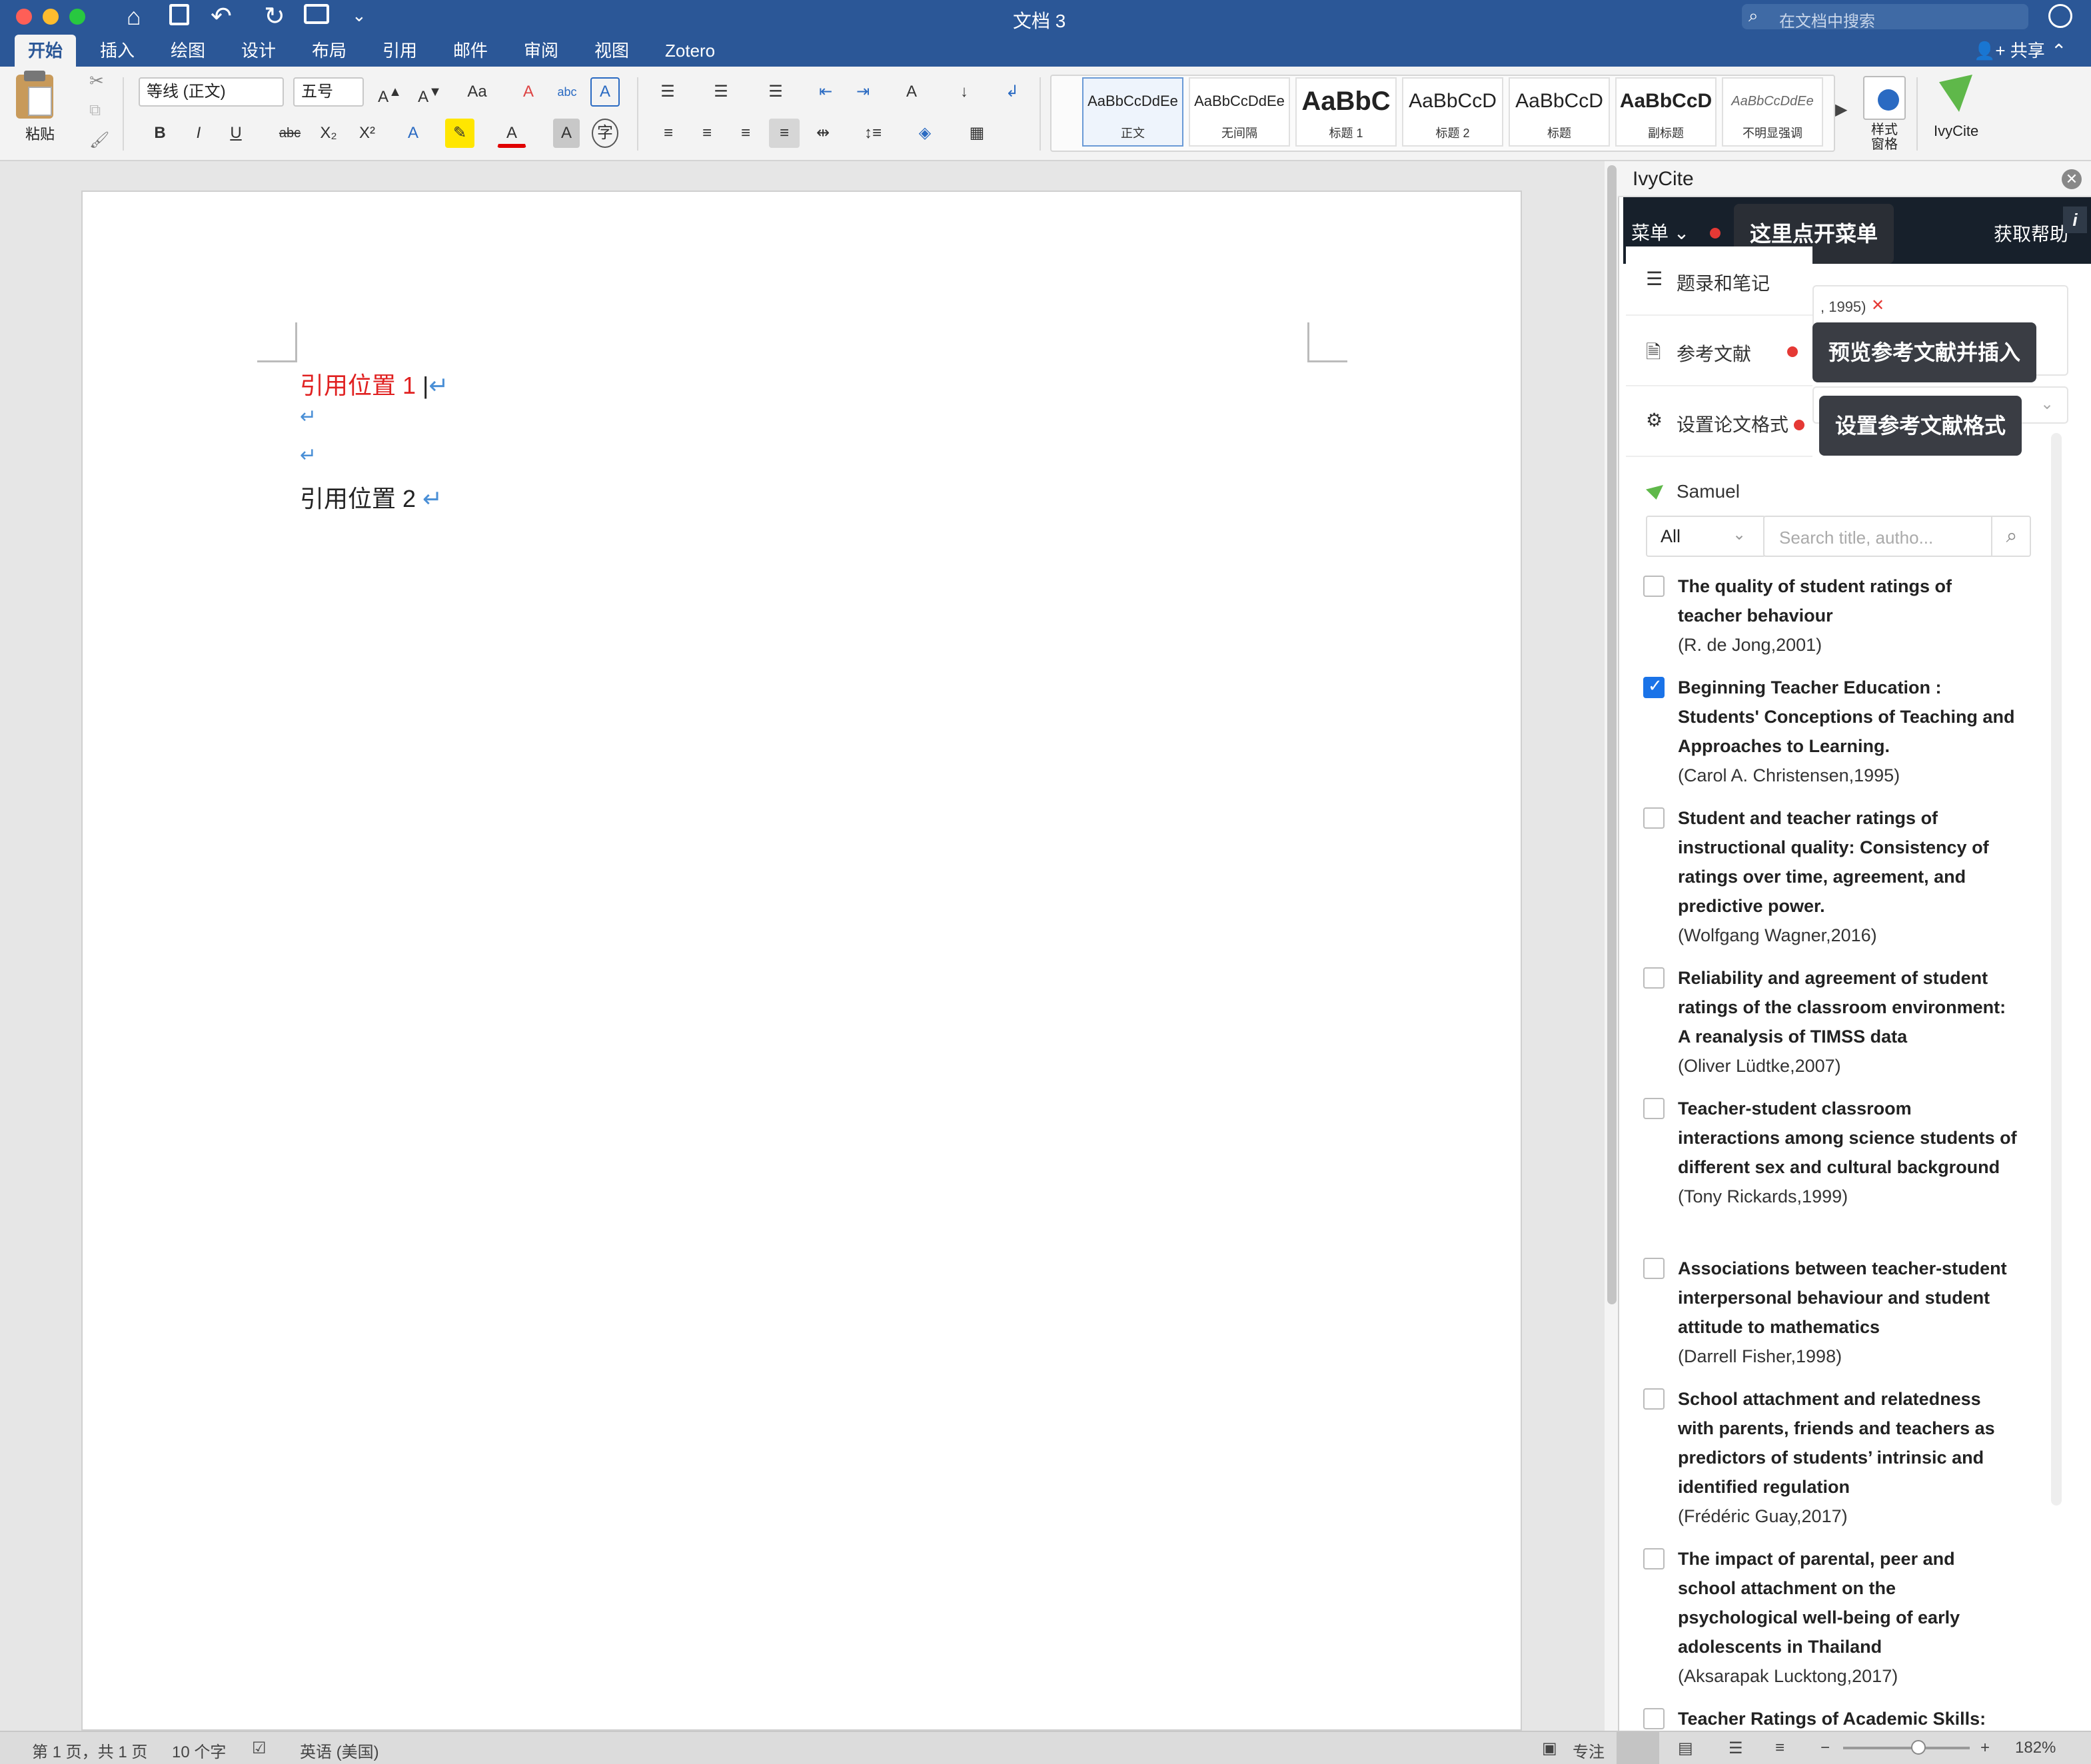  Describe the element at coordinates (371, 497) in the screenshot. I see `citation-placeholder-2: 引用位置 2 ↵` at that location.